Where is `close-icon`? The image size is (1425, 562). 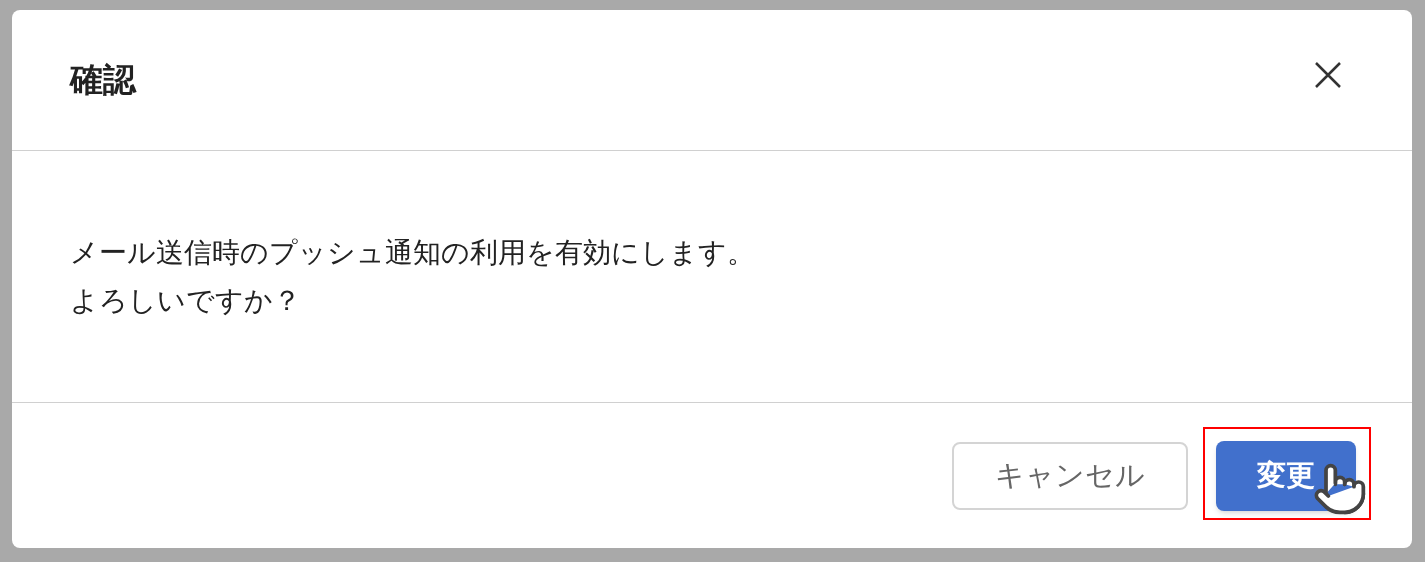
close-icon is located at coordinates (1328, 75).